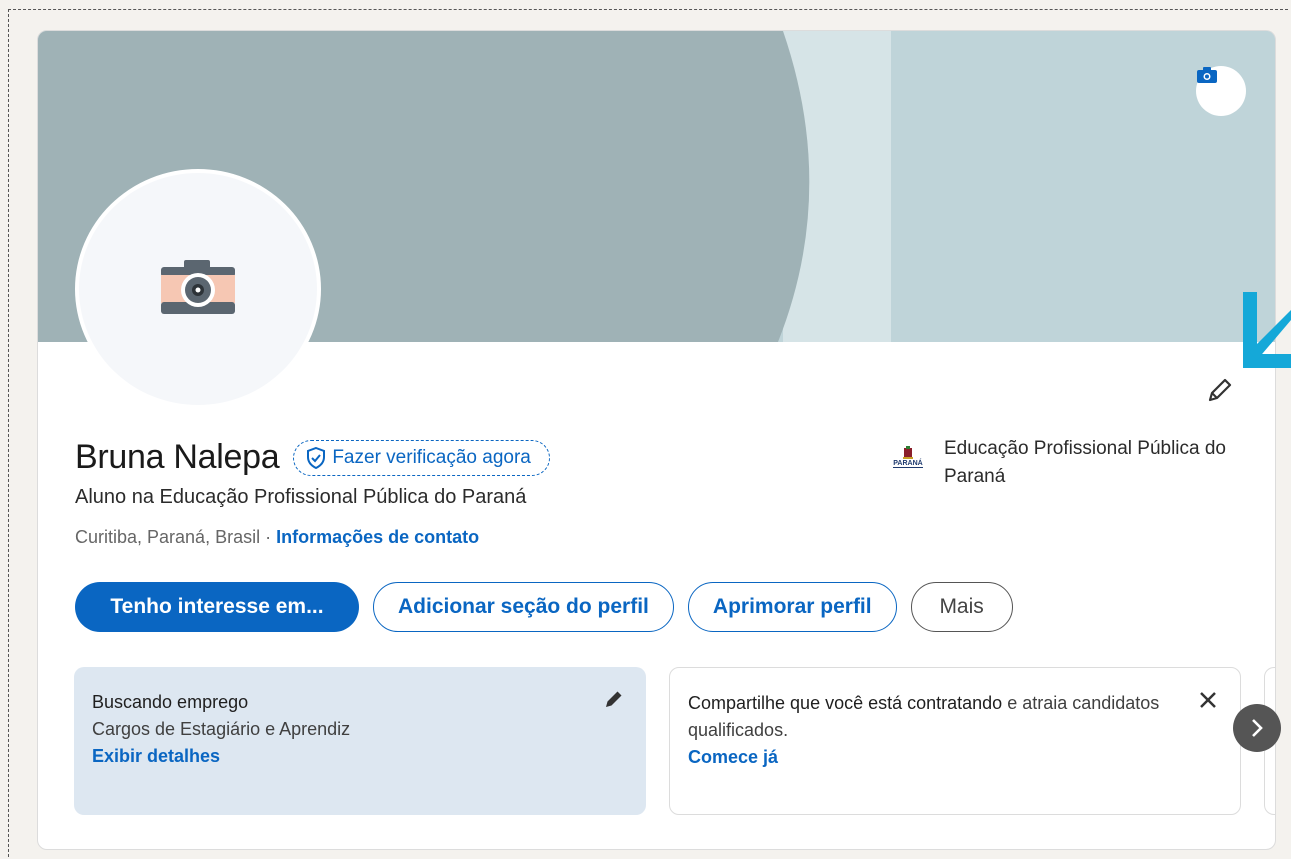  I want to click on edit-intro-button, so click(1219, 391).